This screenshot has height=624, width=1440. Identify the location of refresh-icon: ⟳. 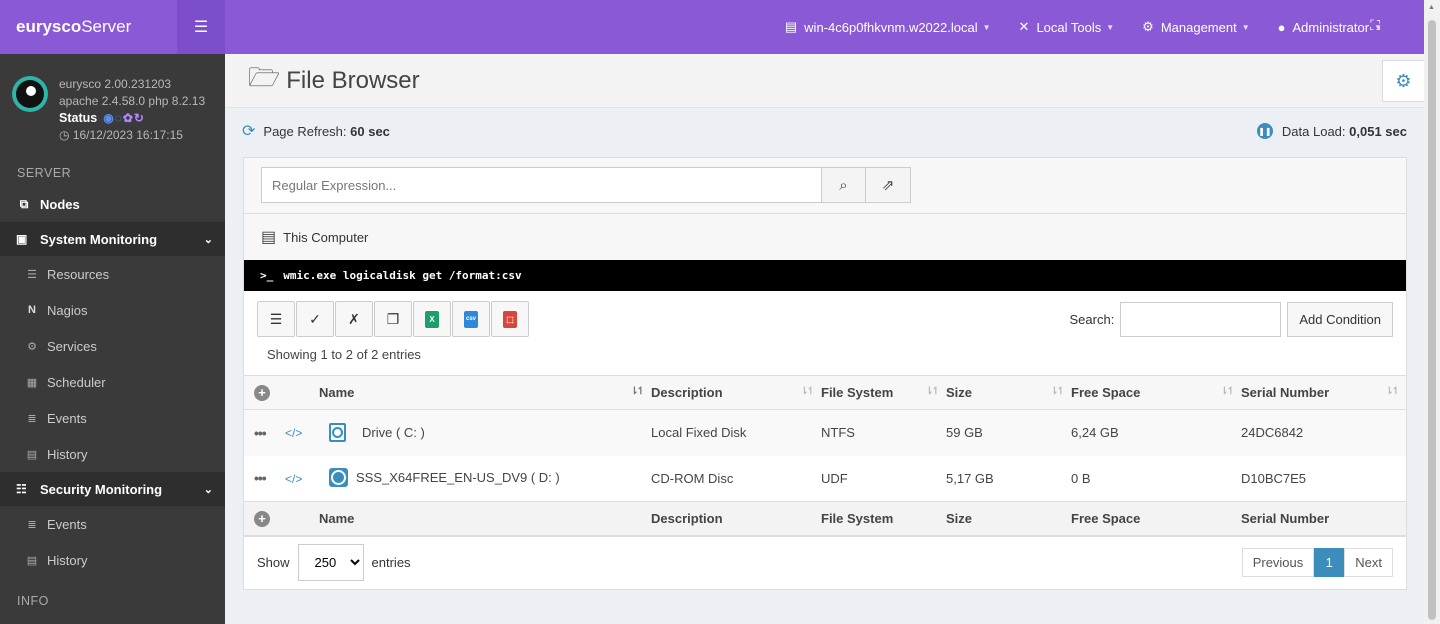
(248, 131).